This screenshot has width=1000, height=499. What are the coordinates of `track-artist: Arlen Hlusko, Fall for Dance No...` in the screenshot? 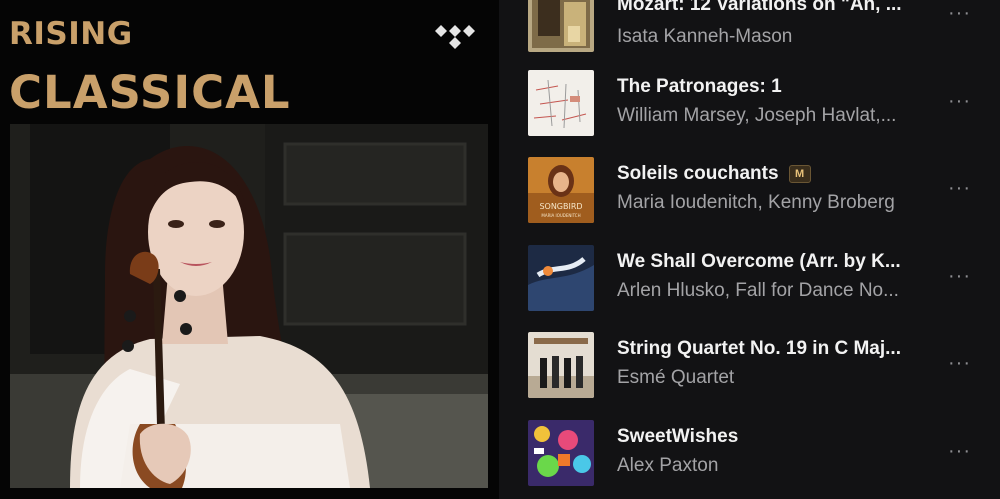 It's located at (758, 291).